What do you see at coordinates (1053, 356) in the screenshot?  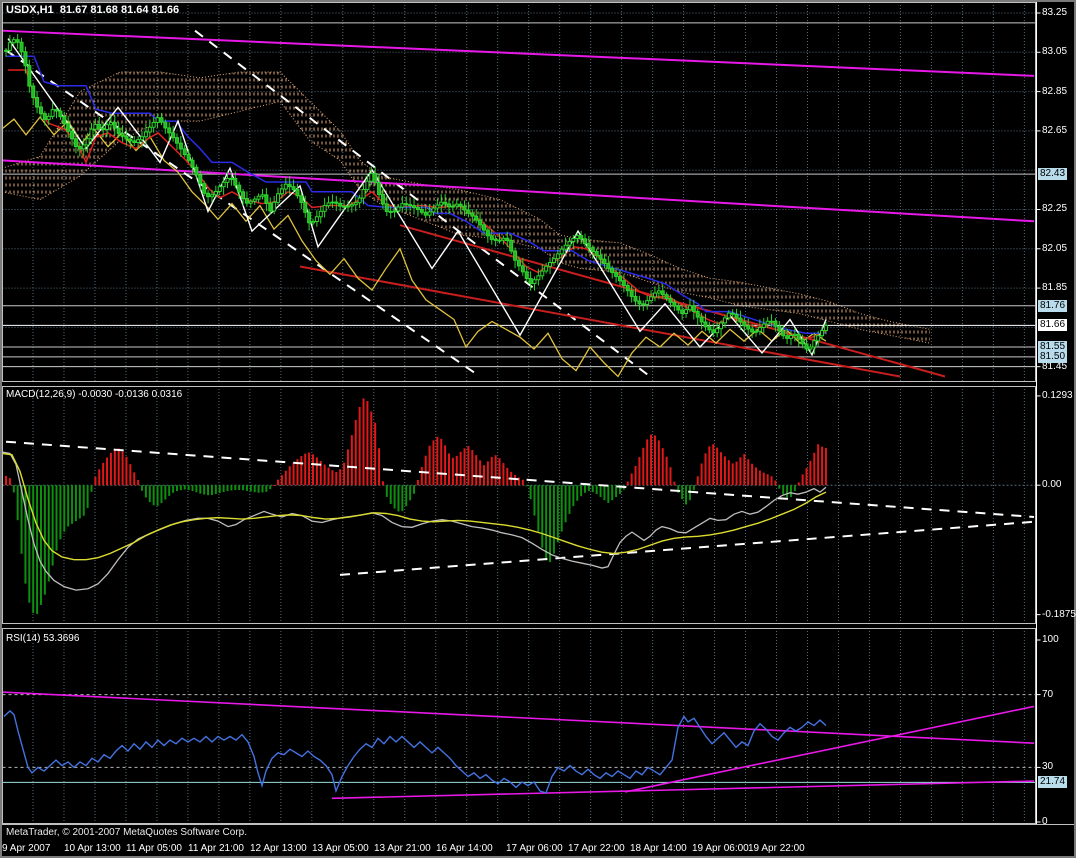 I see `price-axis-badge: 81.50` at bounding box center [1053, 356].